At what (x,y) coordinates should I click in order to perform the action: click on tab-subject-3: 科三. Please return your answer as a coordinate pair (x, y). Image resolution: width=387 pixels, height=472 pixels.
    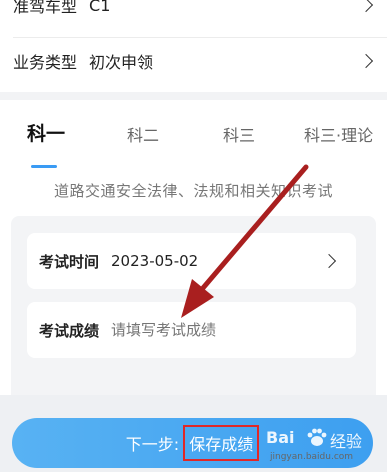
    Looking at the image, I should click on (239, 134).